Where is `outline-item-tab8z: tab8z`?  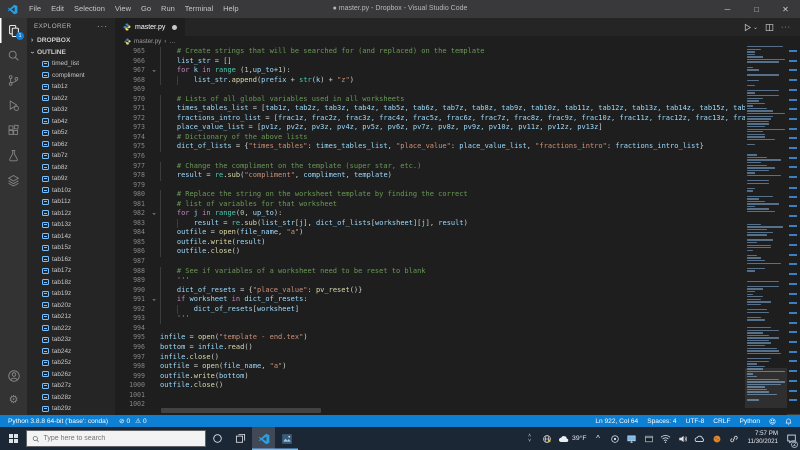 outline-item-tab8z: tab8z is located at coordinates (71, 168).